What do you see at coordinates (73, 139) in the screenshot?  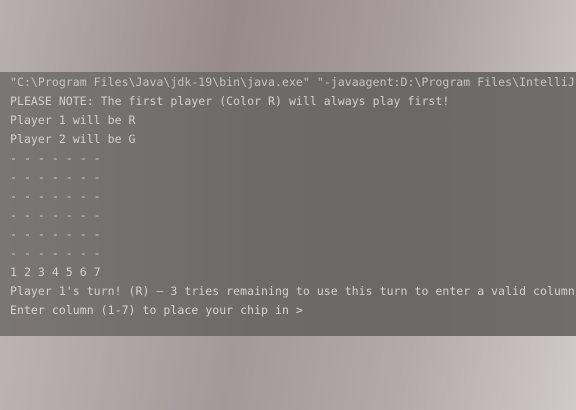 I see `player2-line: Player 2 will be G` at bounding box center [73, 139].